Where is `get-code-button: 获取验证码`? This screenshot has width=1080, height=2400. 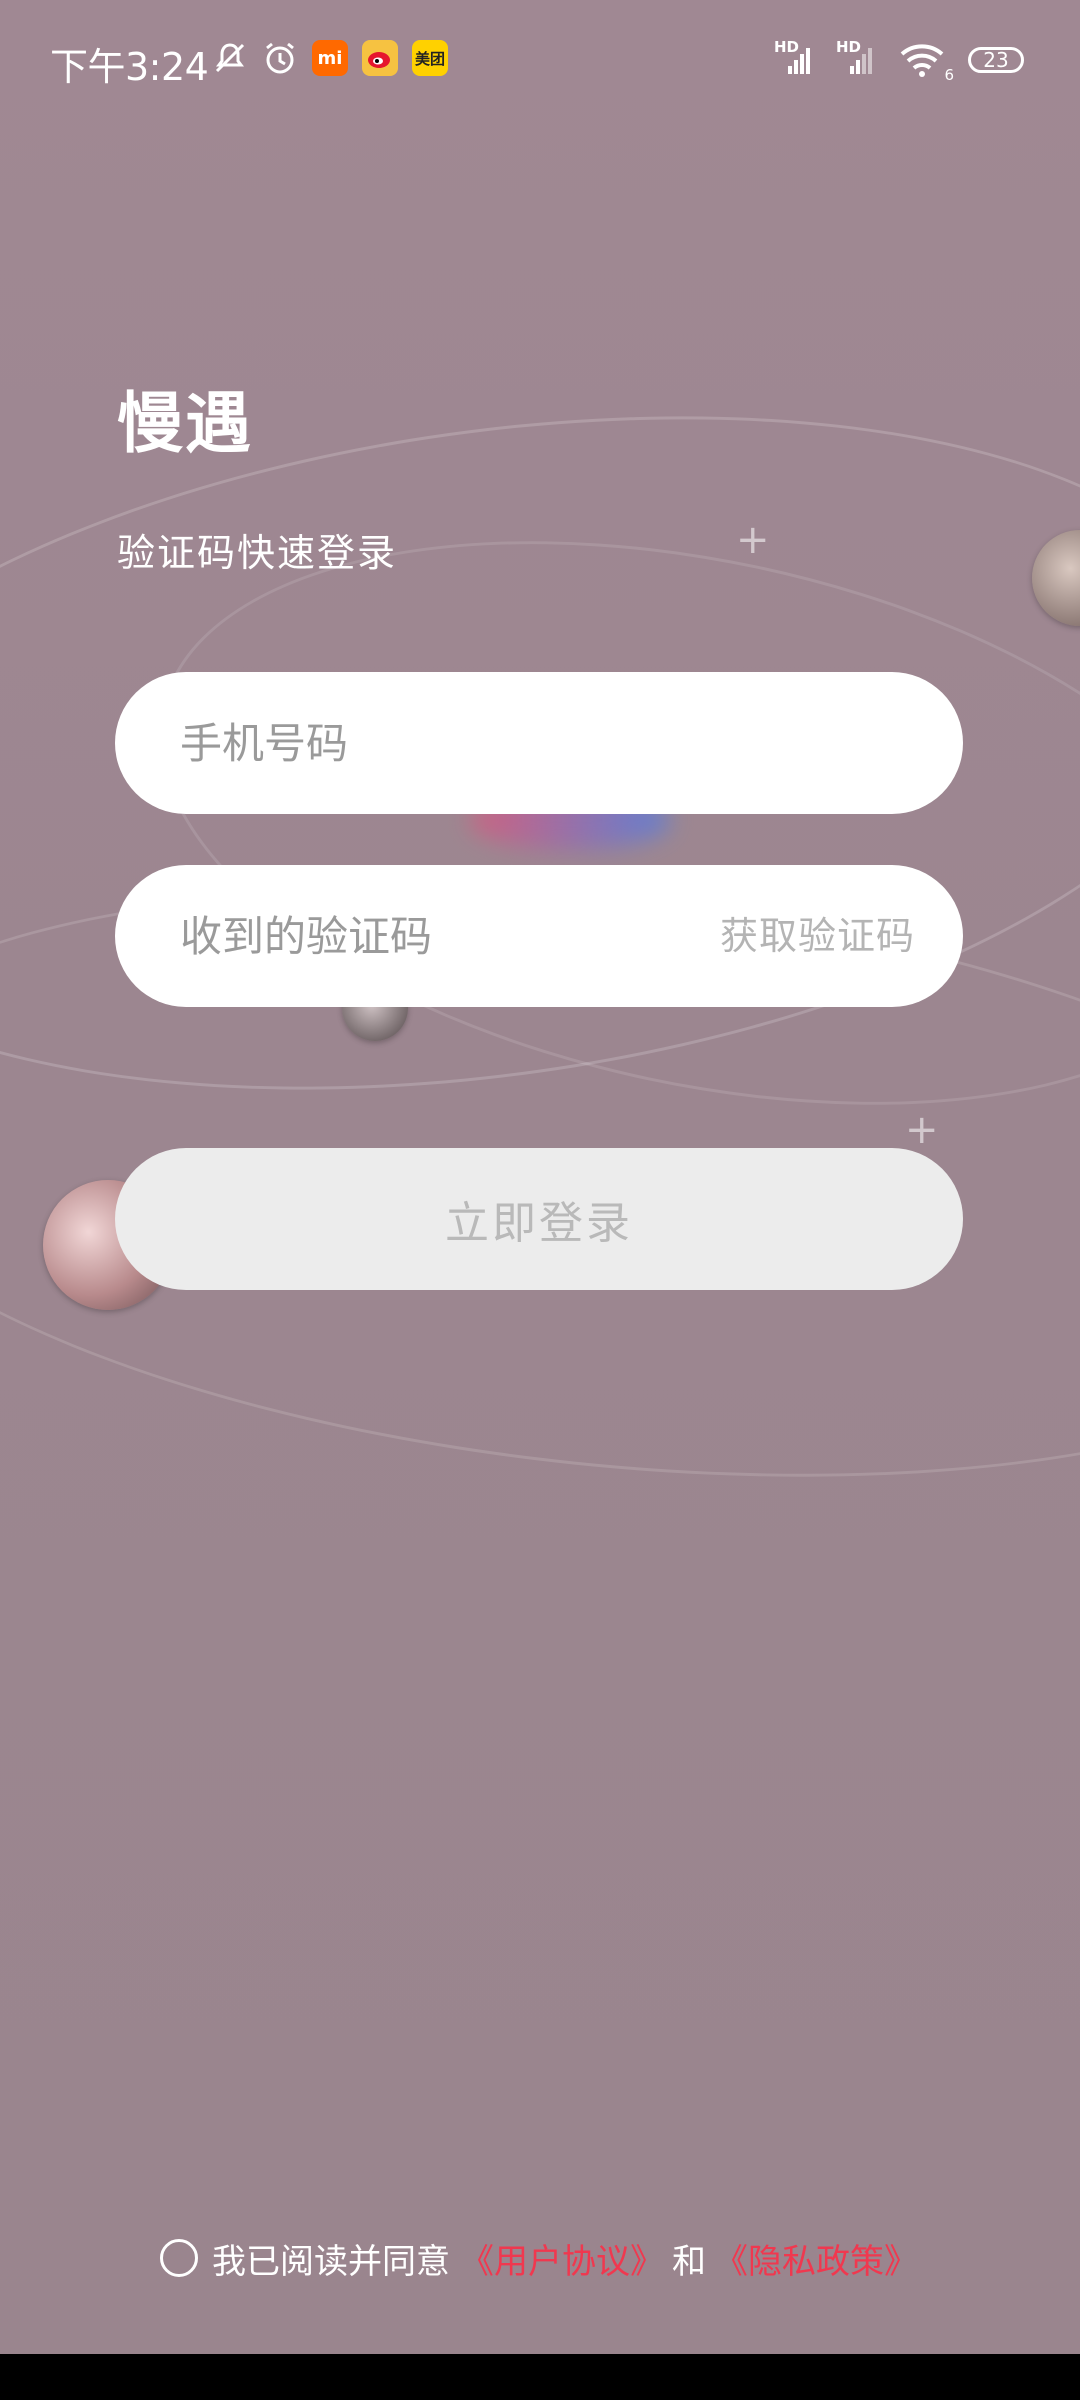
get-code-button: 获取验证码 is located at coordinates (817, 936).